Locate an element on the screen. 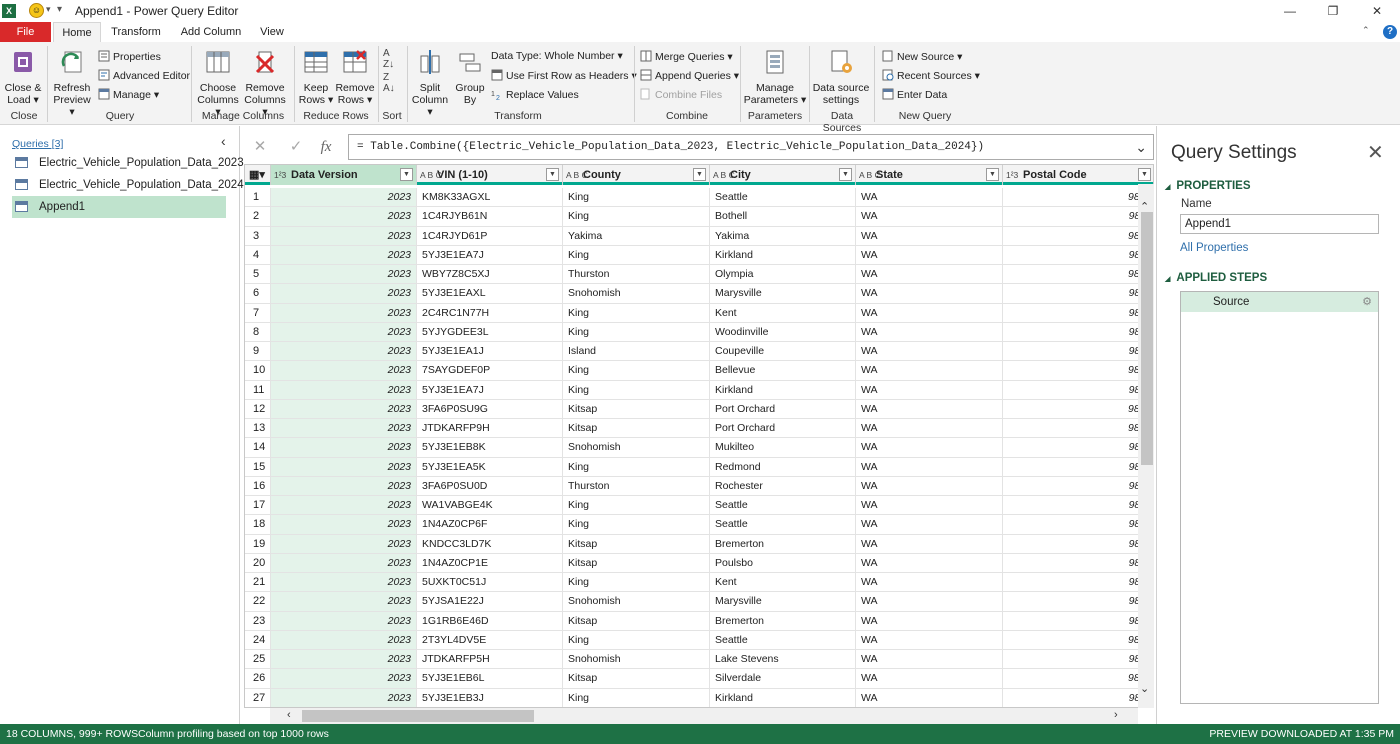 The height and width of the screenshot is (744, 1400). data-type-dropdown: Data Type: Whole Number ▾ is located at coordinates (557, 56).